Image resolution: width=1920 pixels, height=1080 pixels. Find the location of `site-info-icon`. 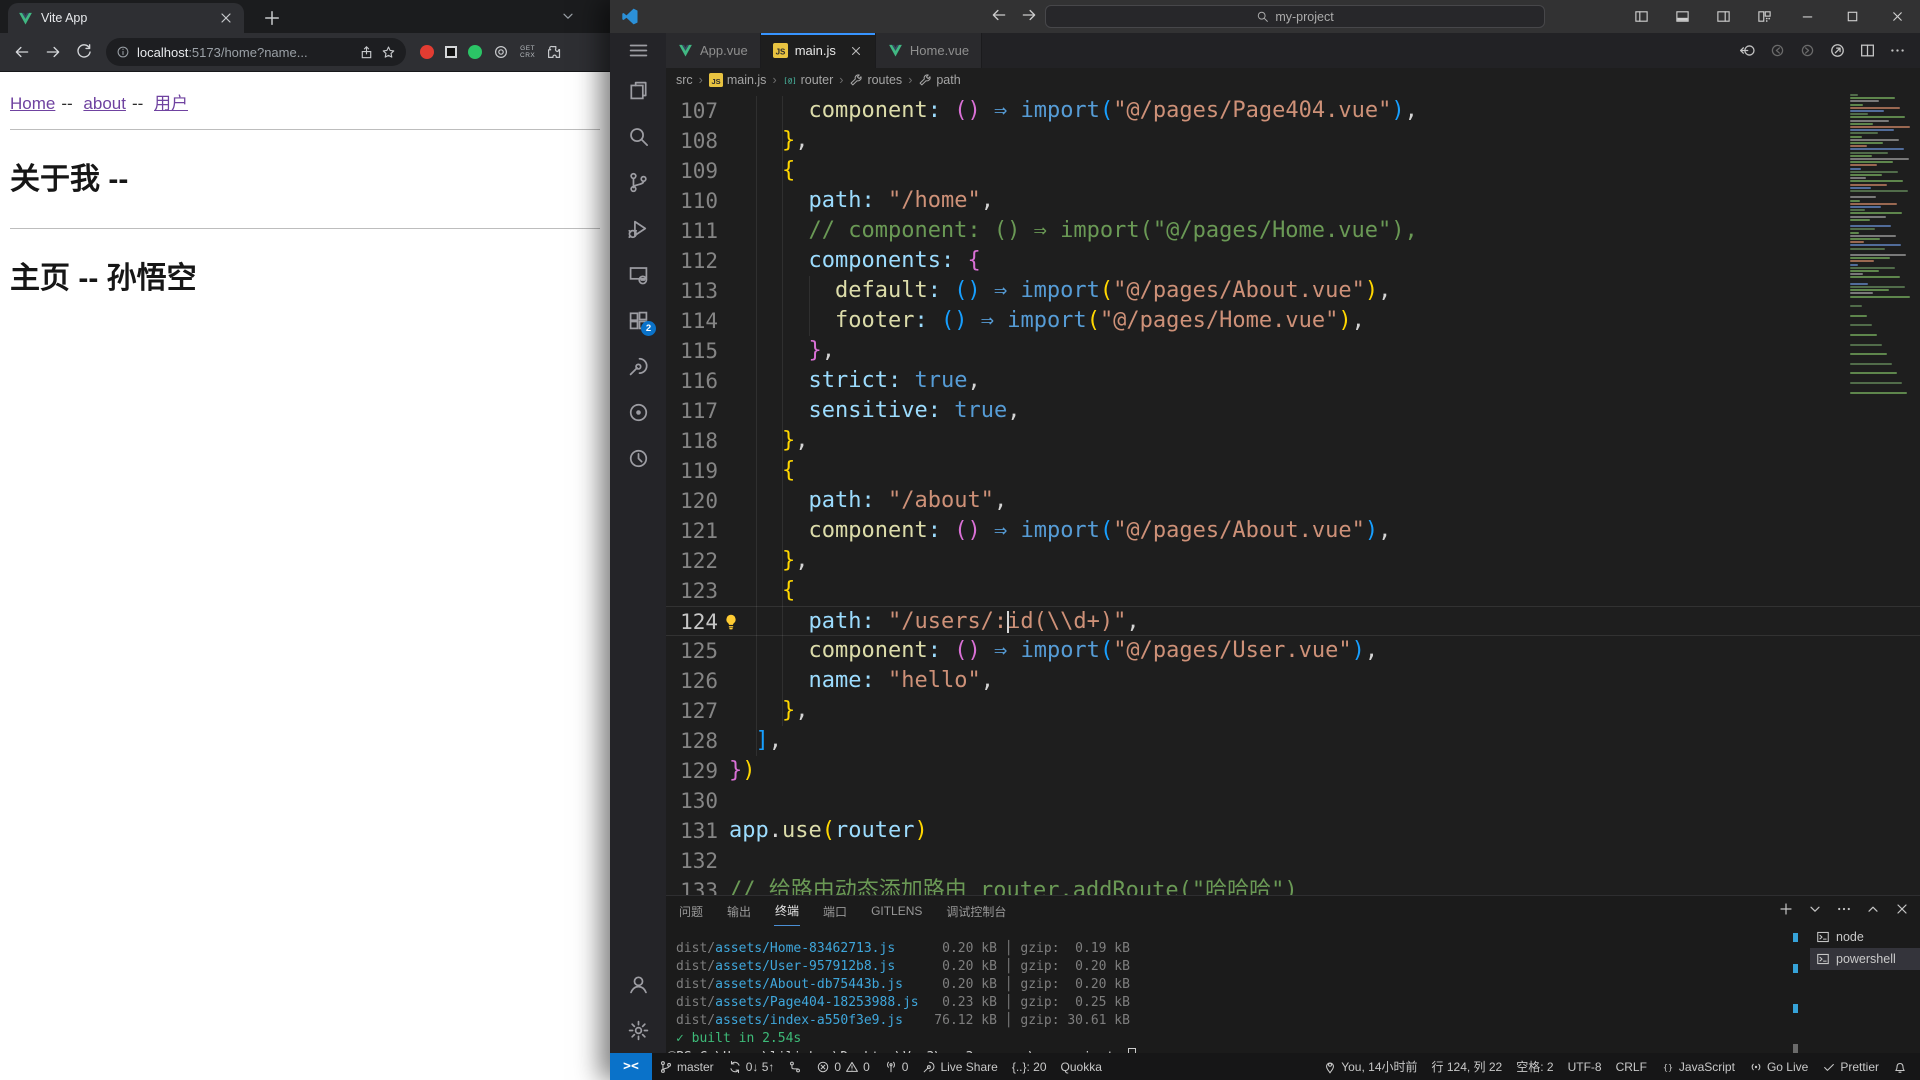

site-info-icon is located at coordinates (123, 52).